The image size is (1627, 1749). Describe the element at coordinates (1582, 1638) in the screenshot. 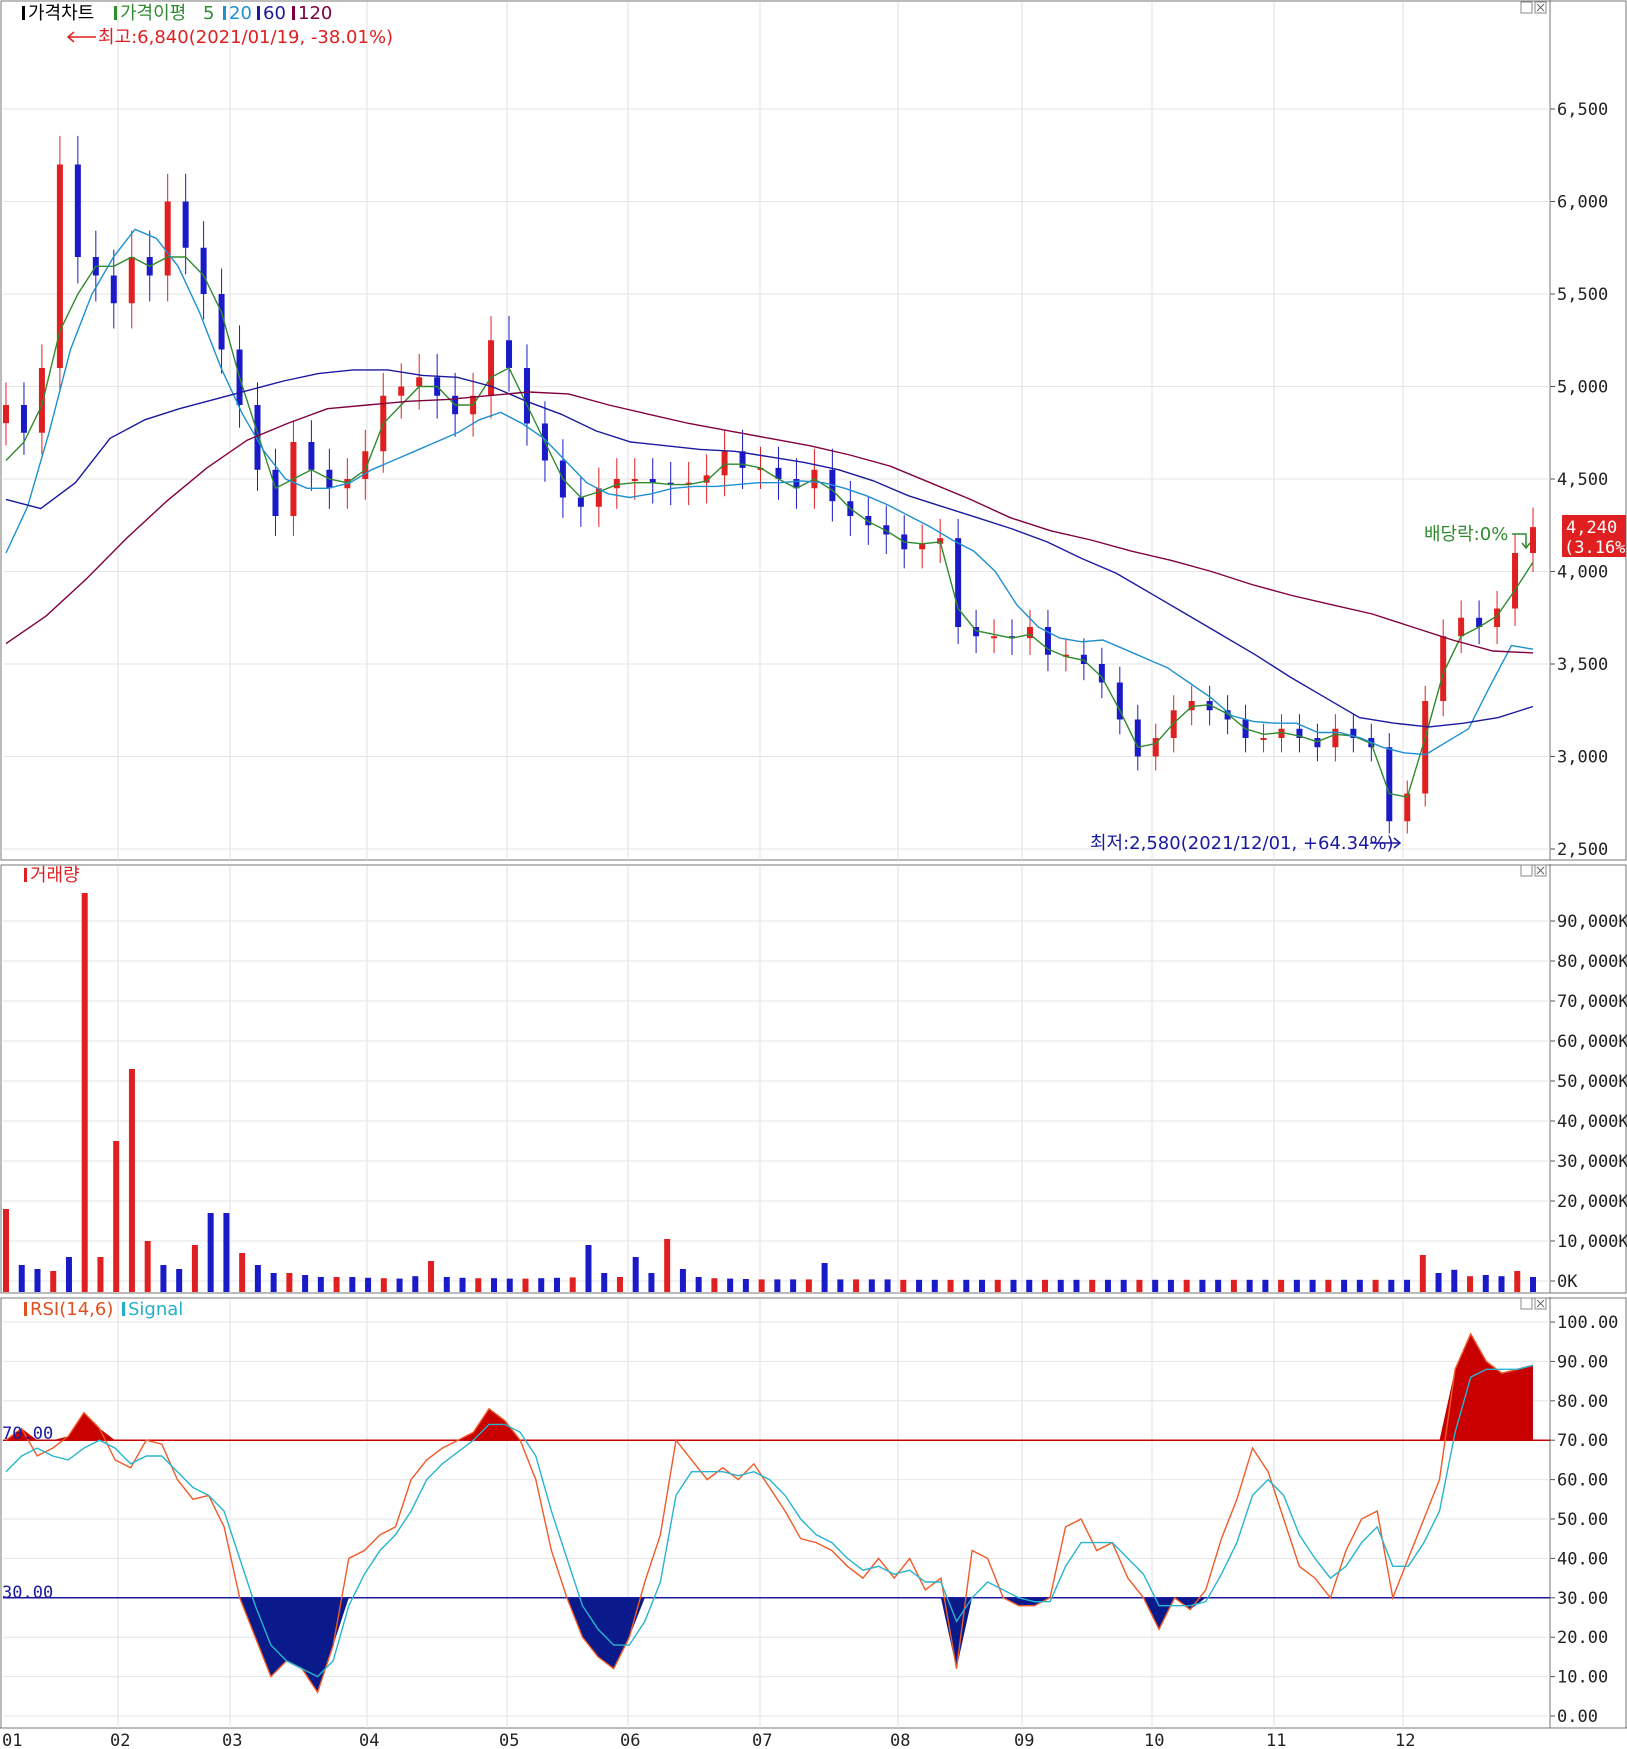

I see `rsi-tick-label: 20.00` at that location.